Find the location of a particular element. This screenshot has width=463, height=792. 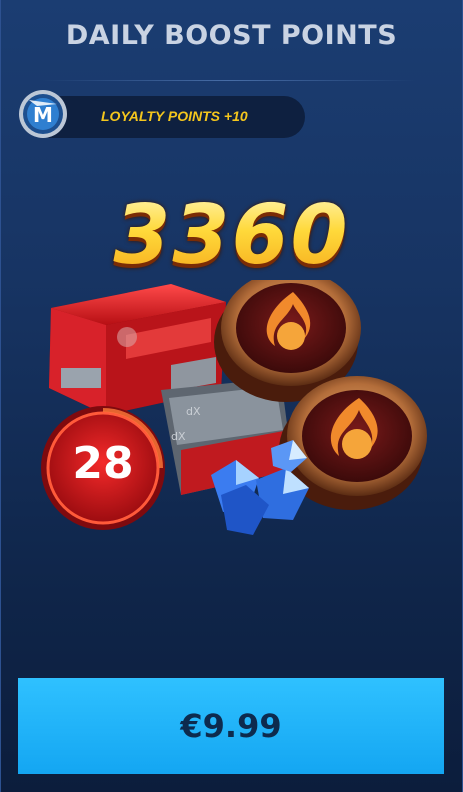

svg-text: M is located at coordinates (43, 115).